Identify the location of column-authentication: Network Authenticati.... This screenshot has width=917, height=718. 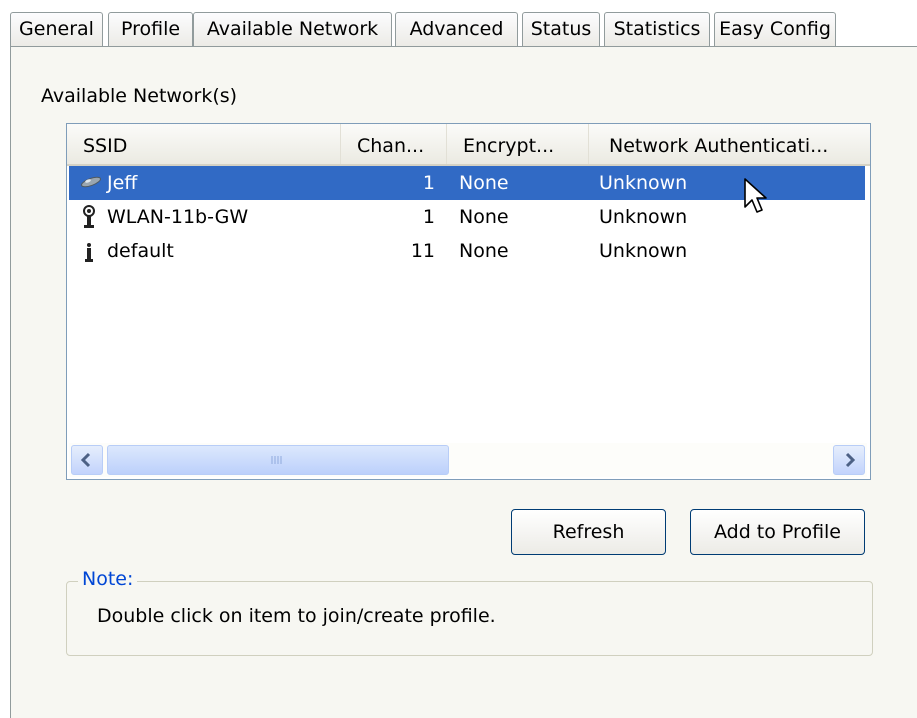
(729, 144).